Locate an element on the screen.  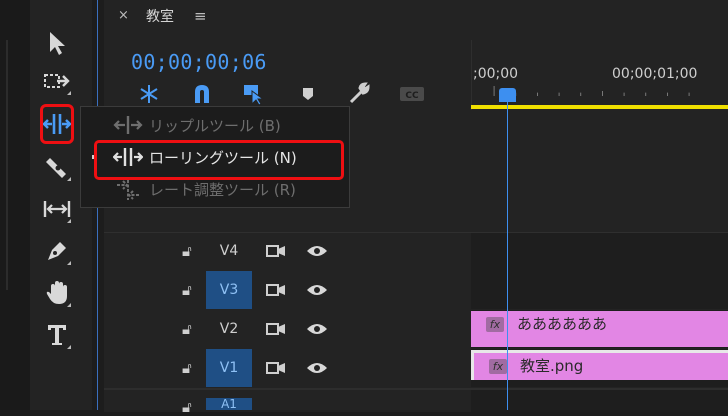
snap-button is located at coordinates (202, 94).